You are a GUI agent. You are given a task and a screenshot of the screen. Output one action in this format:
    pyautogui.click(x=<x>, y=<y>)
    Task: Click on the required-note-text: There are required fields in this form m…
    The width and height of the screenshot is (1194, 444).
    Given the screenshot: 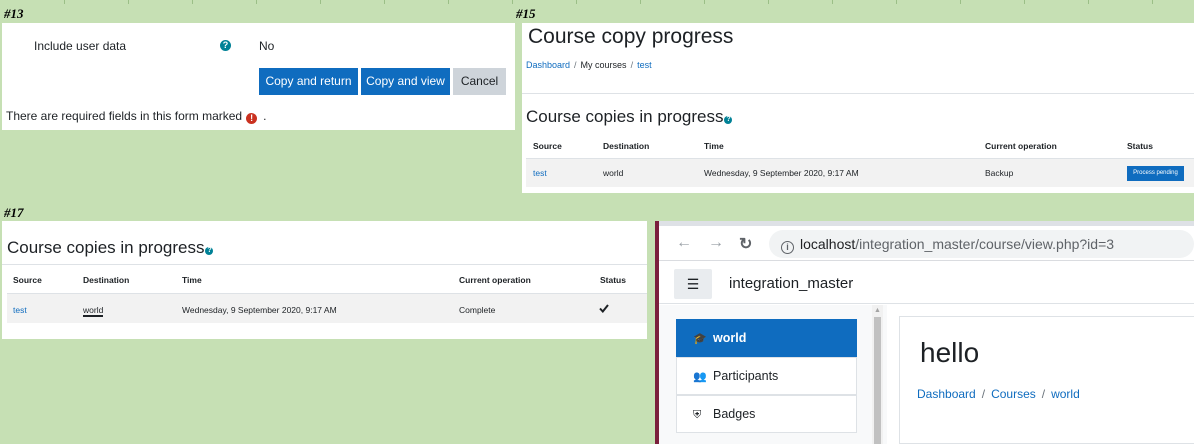 What is the action you would take?
    pyautogui.click(x=124, y=116)
    